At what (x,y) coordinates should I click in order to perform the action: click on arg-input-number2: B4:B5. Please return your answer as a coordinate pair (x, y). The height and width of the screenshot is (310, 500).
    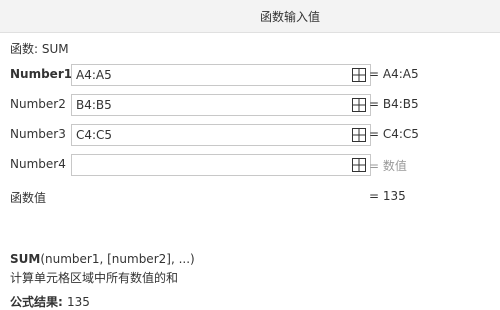
    Looking at the image, I should click on (221, 105).